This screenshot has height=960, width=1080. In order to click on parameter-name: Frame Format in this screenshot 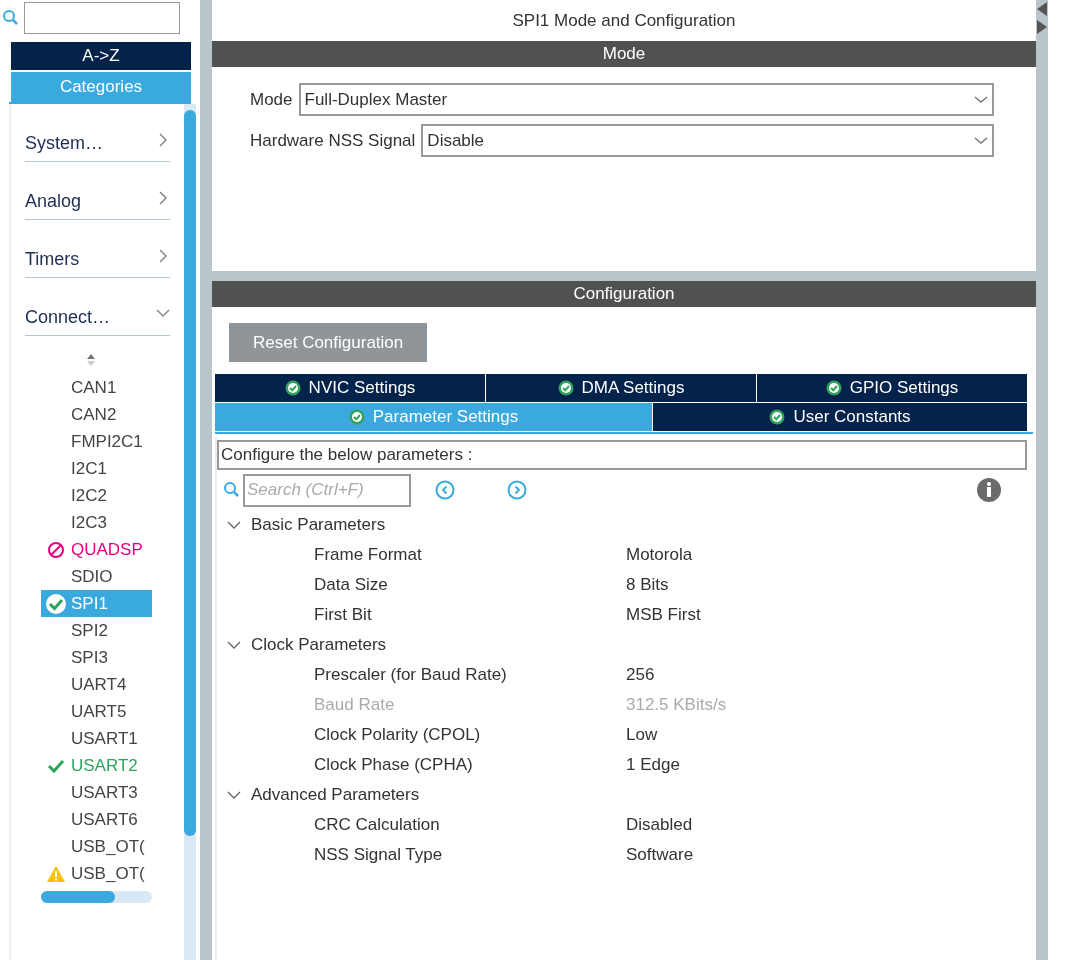, I will do `click(368, 555)`.